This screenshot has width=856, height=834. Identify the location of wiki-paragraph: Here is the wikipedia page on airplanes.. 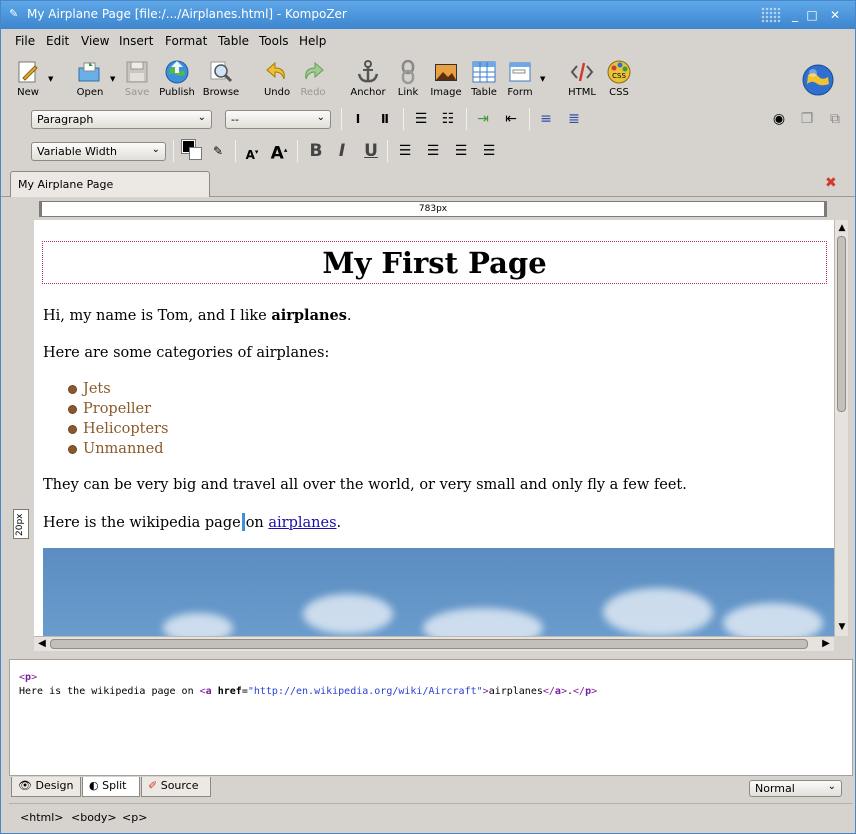
(192, 522).